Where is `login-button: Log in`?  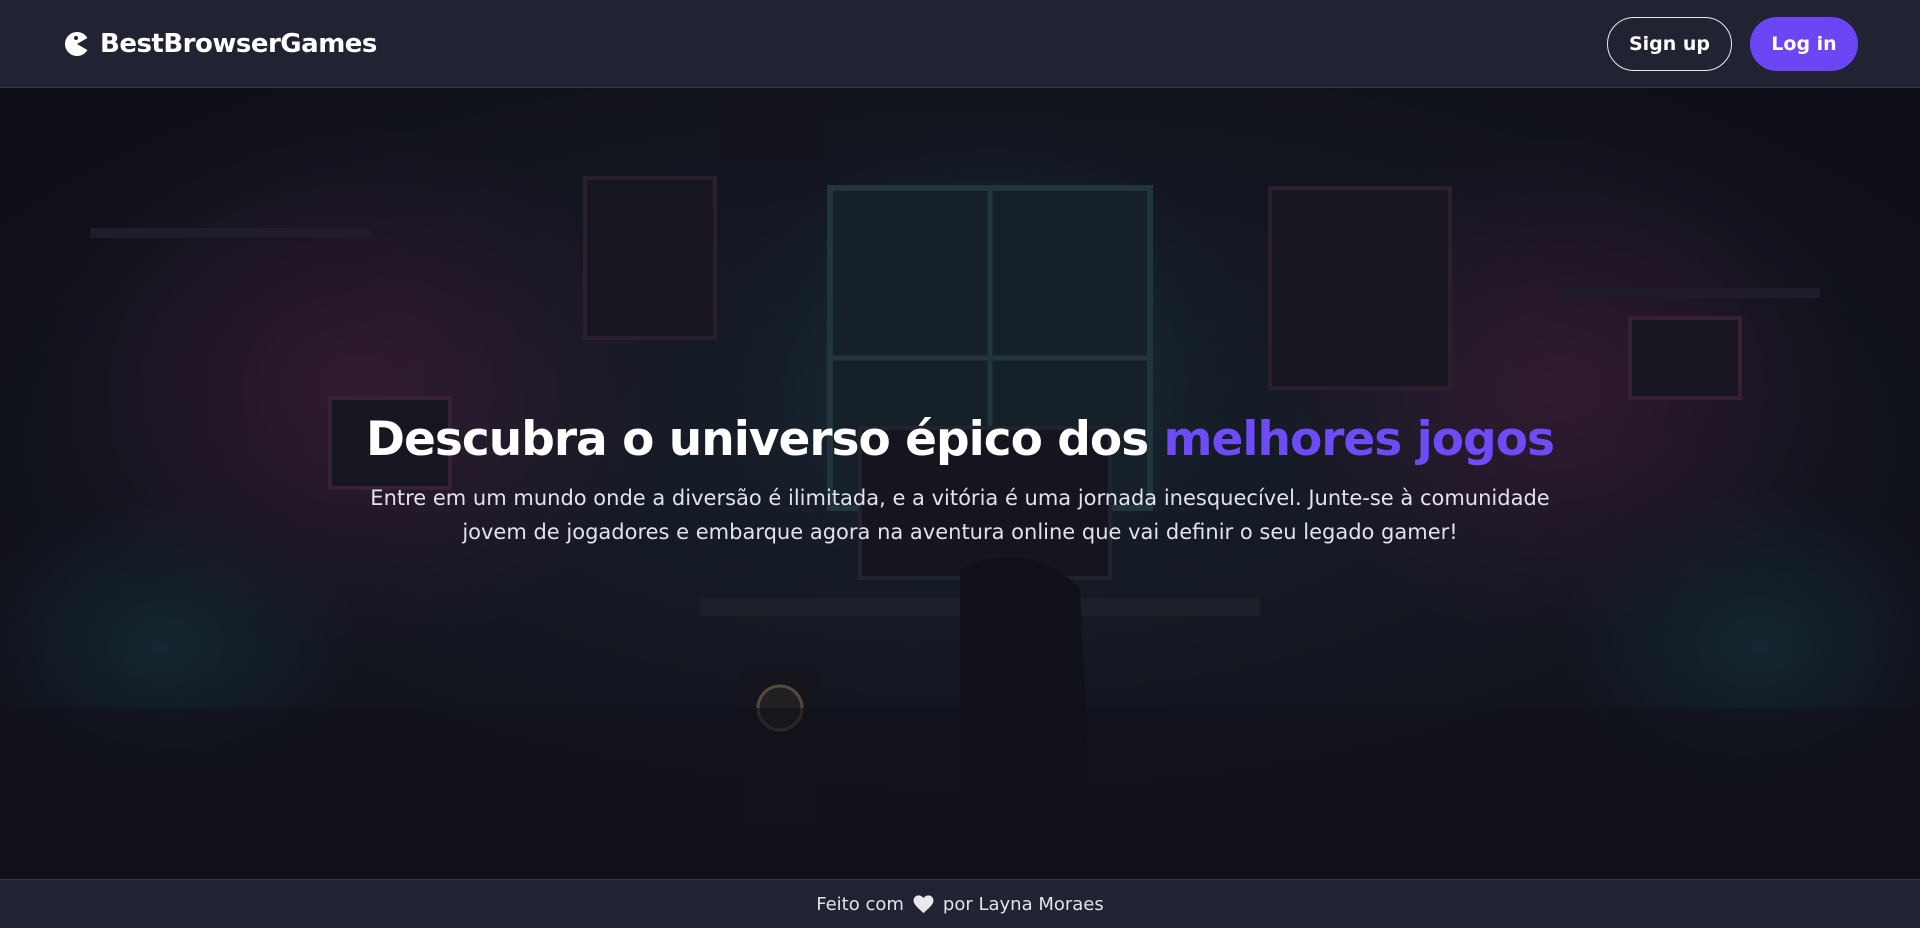 login-button: Log in is located at coordinates (1804, 43).